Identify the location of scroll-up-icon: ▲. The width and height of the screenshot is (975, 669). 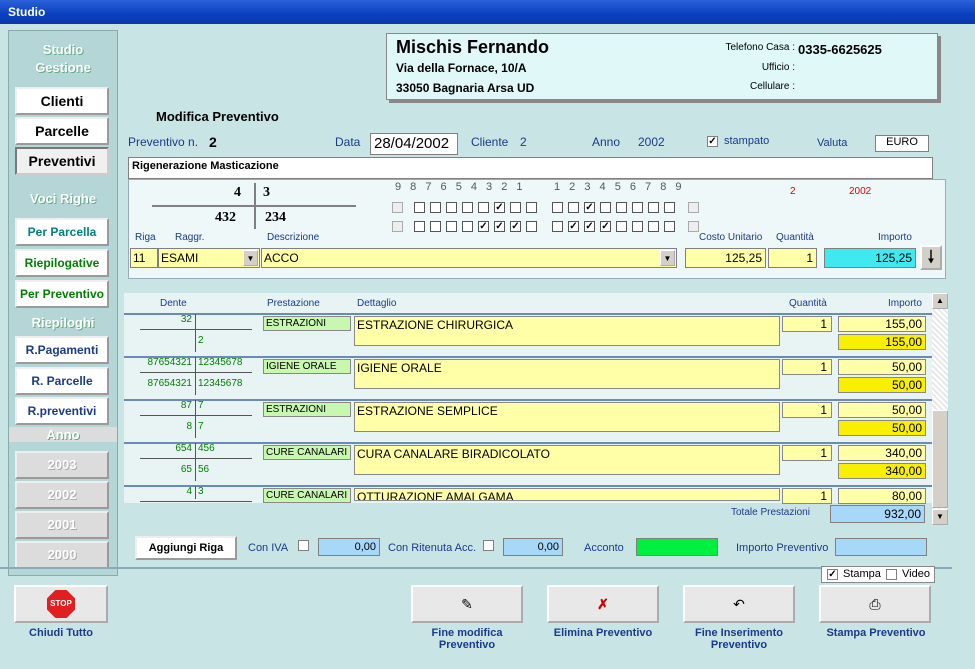
(940, 301).